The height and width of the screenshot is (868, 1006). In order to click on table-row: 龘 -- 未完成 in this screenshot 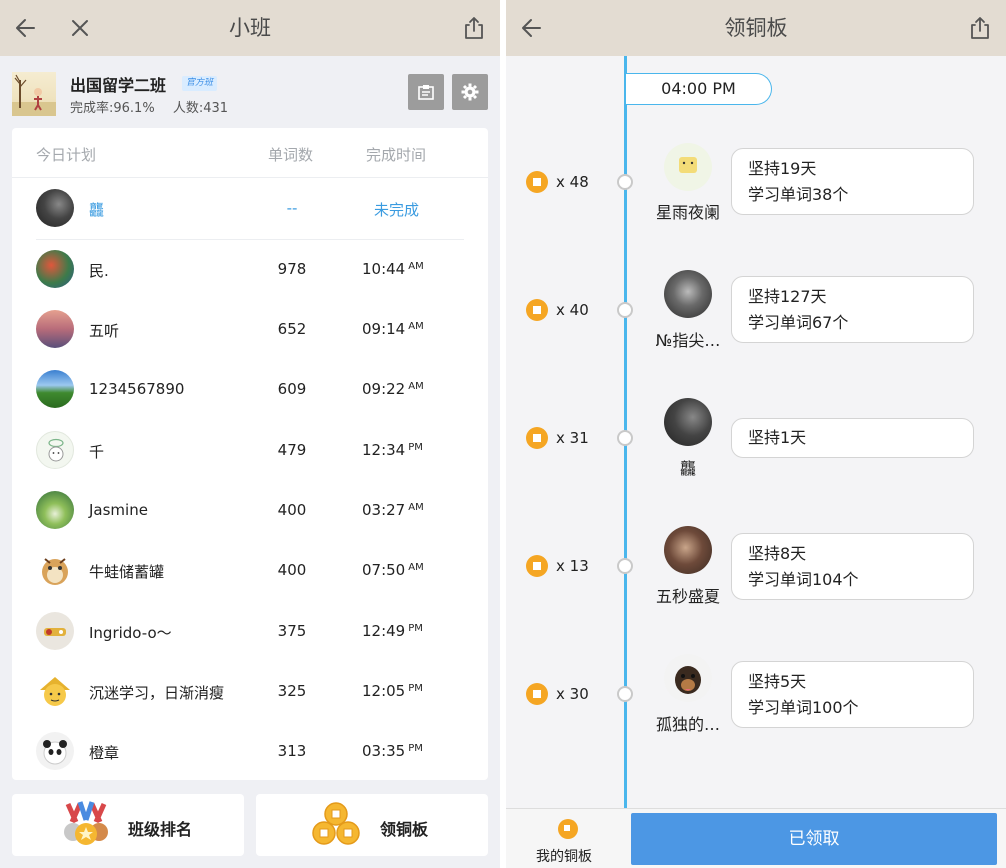, I will do `click(250, 209)`.